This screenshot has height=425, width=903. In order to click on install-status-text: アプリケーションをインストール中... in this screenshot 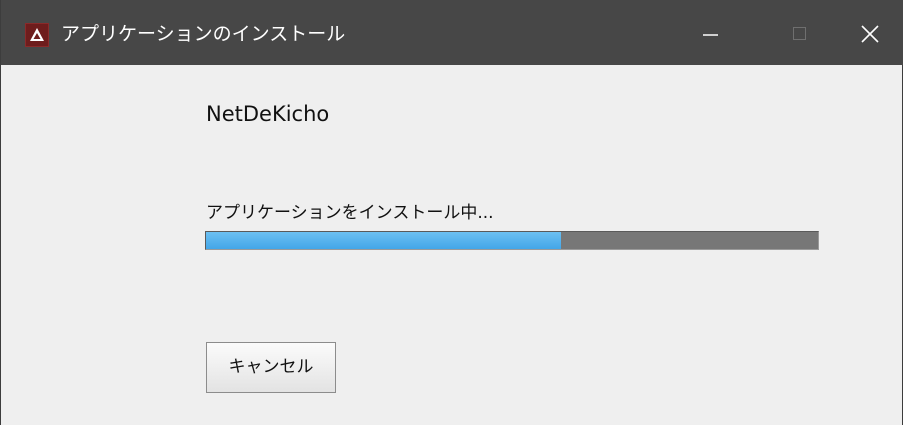, I will do `click(350, 213)`.